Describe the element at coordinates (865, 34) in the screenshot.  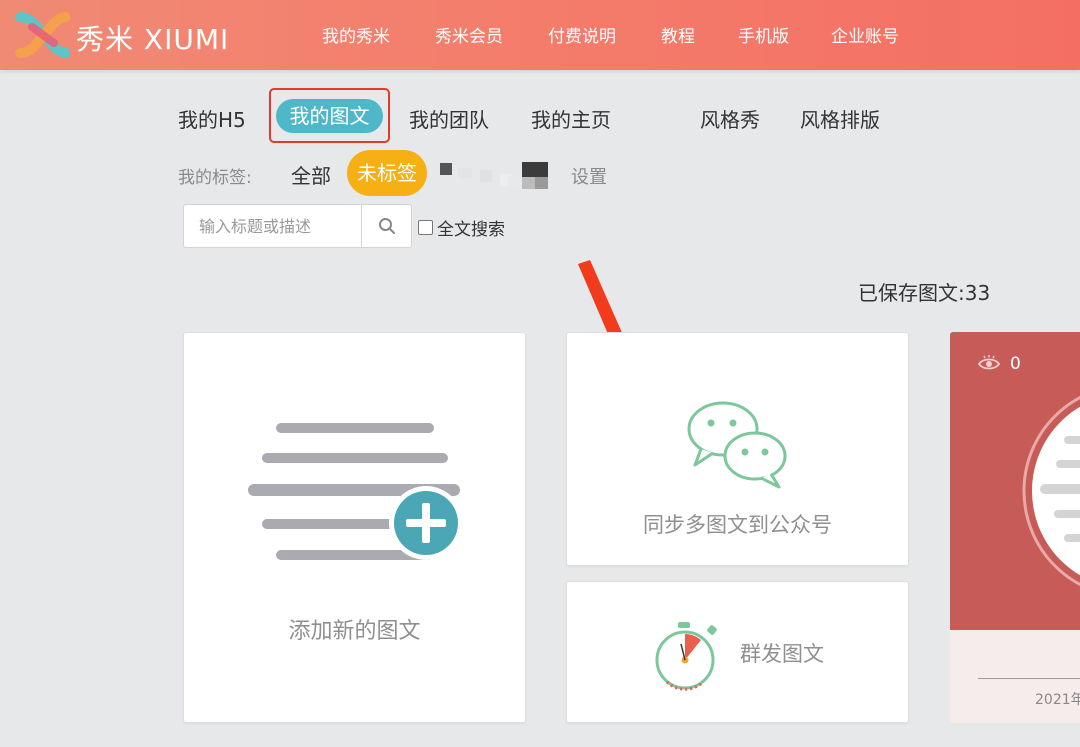
I see `nav-enterprise: 企业账号` at that location.